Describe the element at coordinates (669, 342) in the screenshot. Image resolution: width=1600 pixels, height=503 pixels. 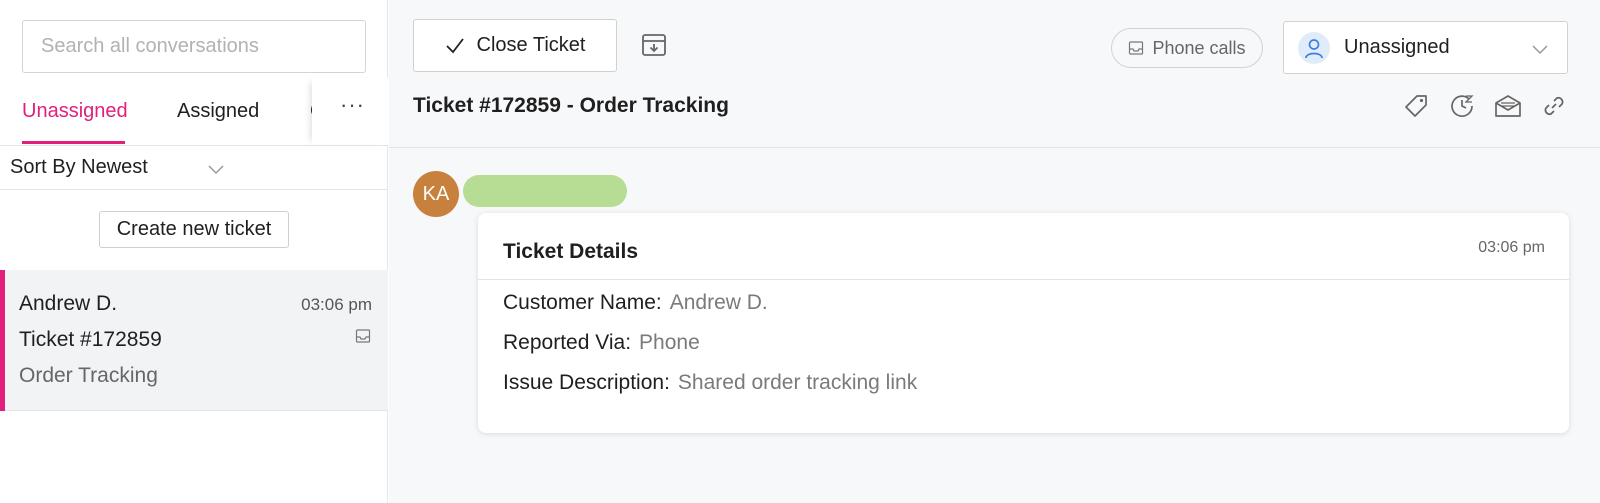
I see `detail-value: Phone` at that location.